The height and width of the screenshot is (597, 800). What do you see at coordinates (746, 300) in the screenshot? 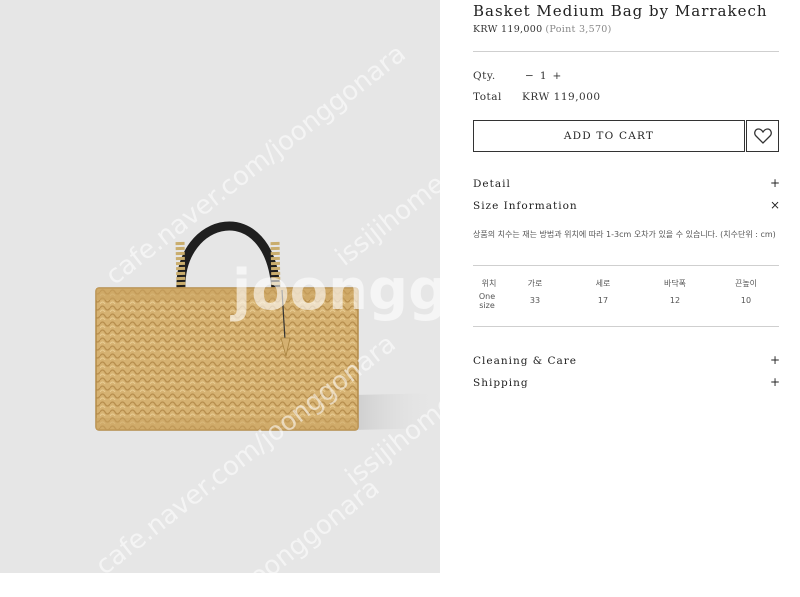
I see `size-value-strap-height: 10` at bounding box center [746, 300].